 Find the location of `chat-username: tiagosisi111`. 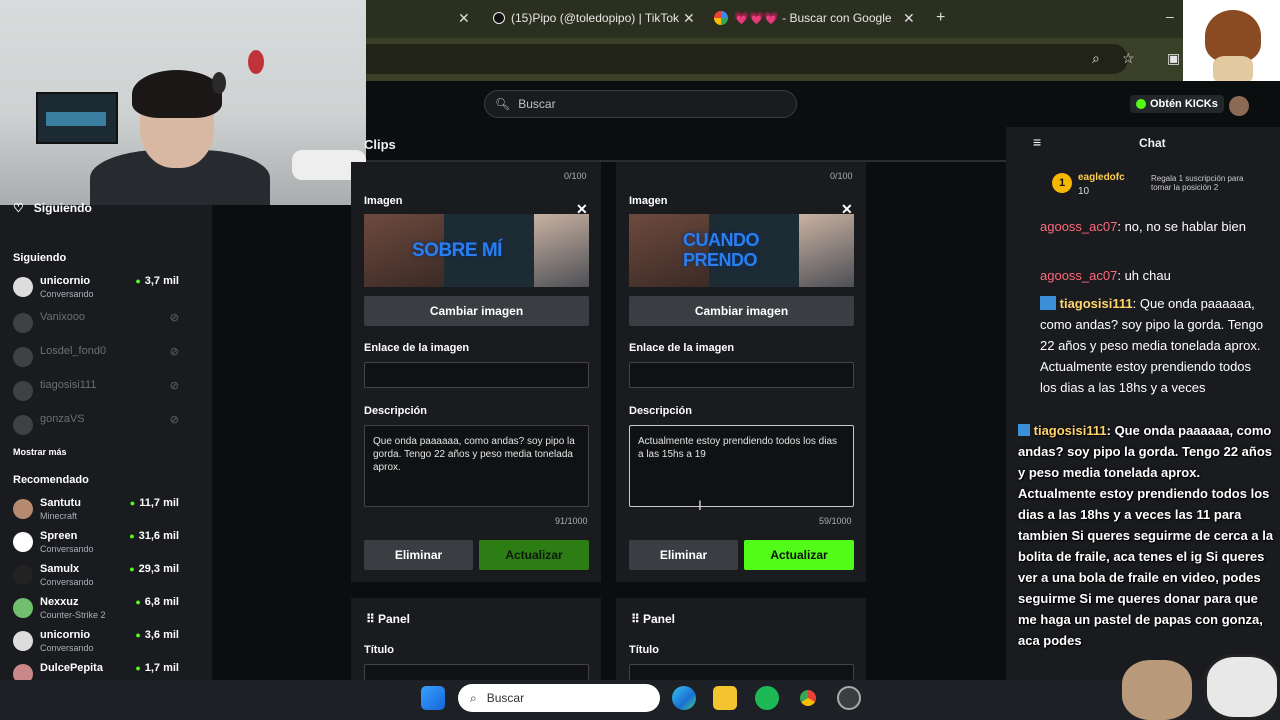

chat-username: tiagosisi111 is located at coordinates (1096, 303).